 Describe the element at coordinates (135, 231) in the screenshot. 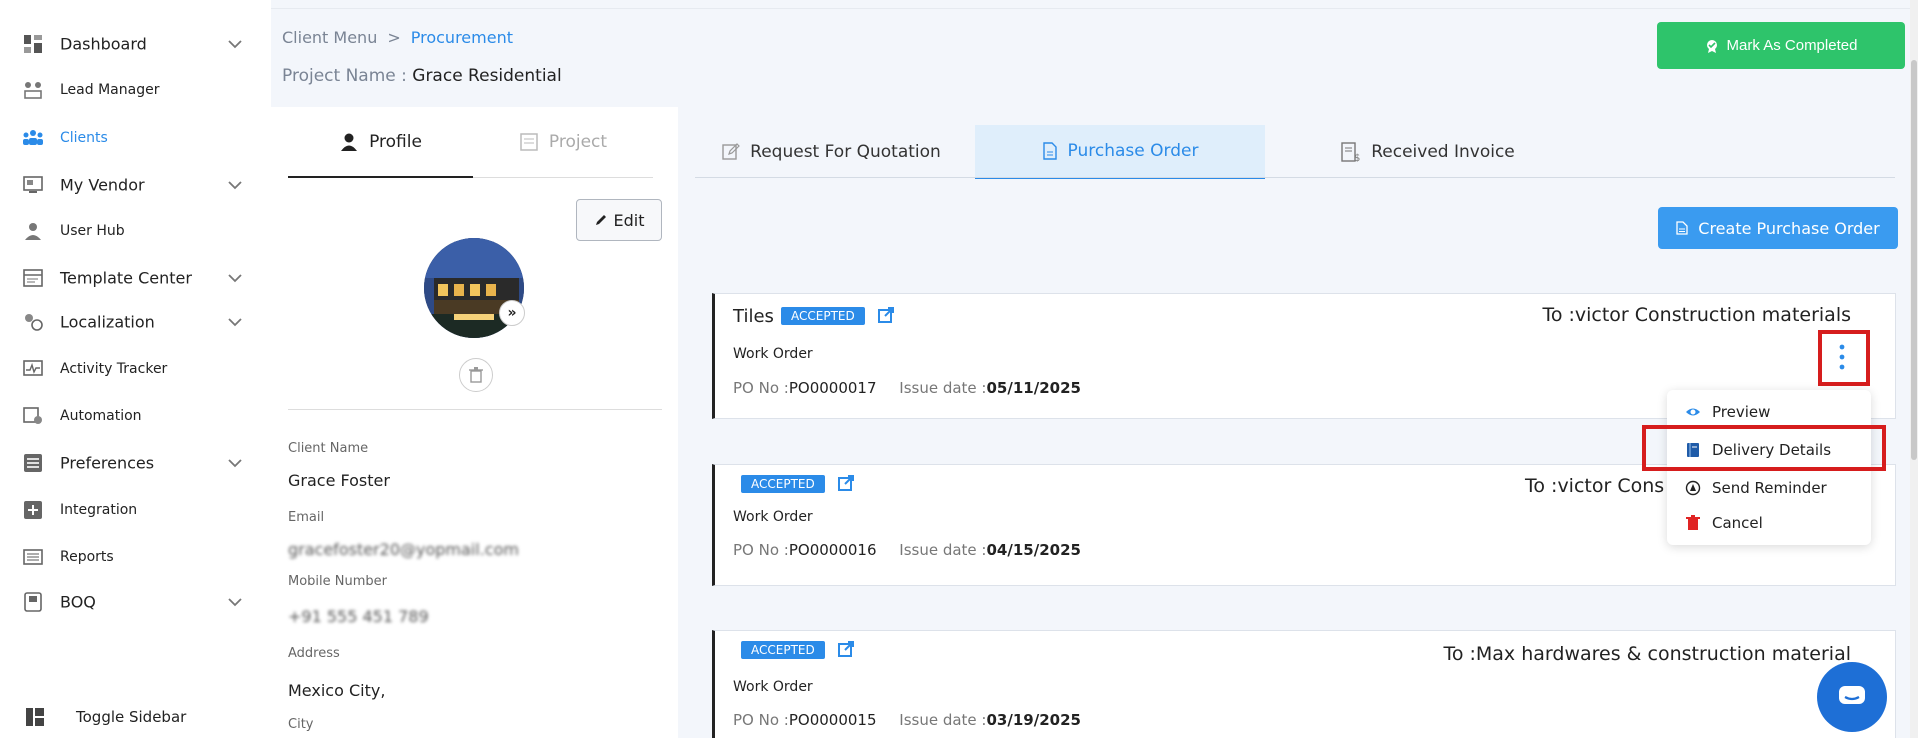

I see `sidebar-item-user-hub: User Hub` at that location.